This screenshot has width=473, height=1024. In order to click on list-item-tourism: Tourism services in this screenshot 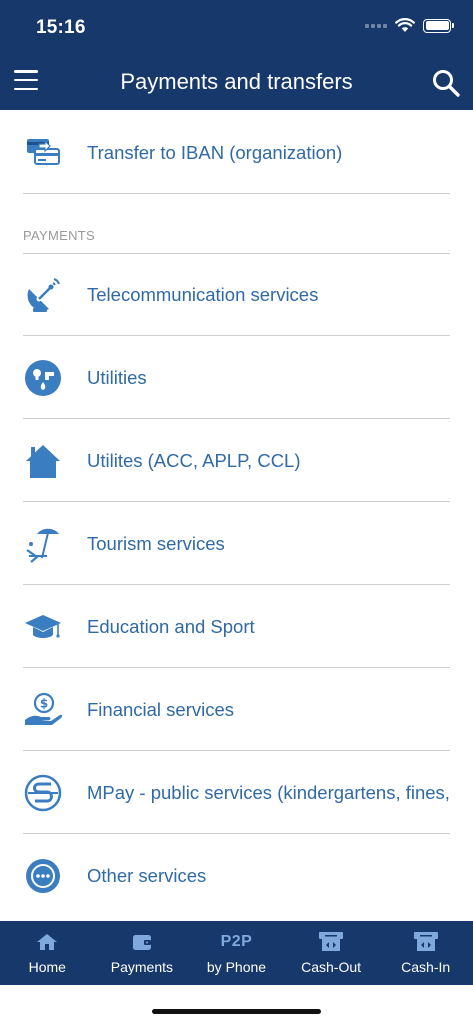, I will do `click(236, 544)`.